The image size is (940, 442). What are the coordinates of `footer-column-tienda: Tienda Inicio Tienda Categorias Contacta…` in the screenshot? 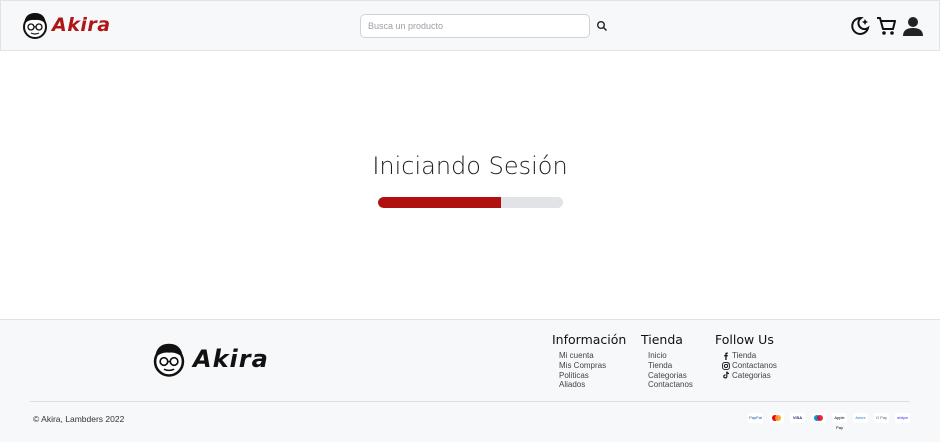 It's located at (667, 361).